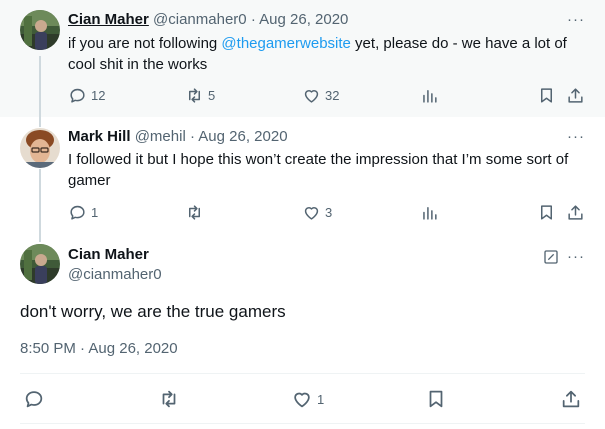 The height and width of the screenshot is (429, 605). Describe the element at coordinates (145, 43) in the screenshot. I see `tweet-text-start: if you are not following` at that location.